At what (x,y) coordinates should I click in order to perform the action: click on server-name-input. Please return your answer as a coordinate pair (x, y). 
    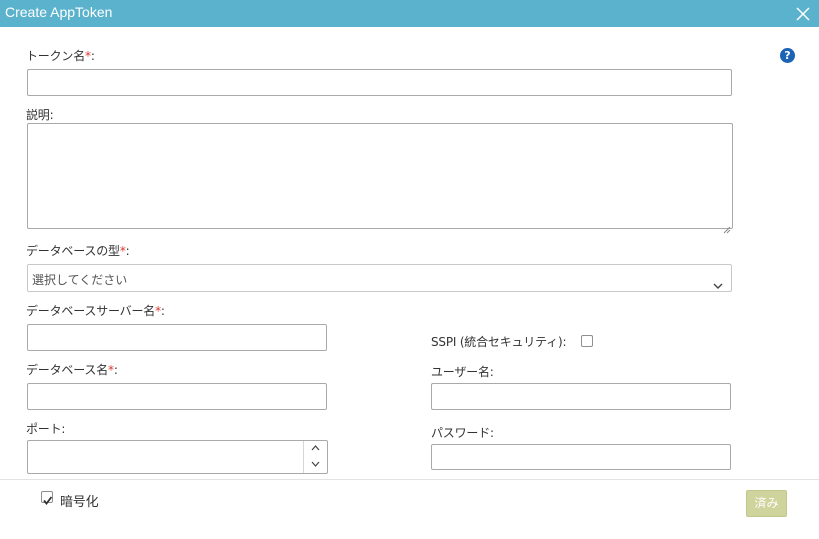
    Looking at the image, I should click on (177, 337).